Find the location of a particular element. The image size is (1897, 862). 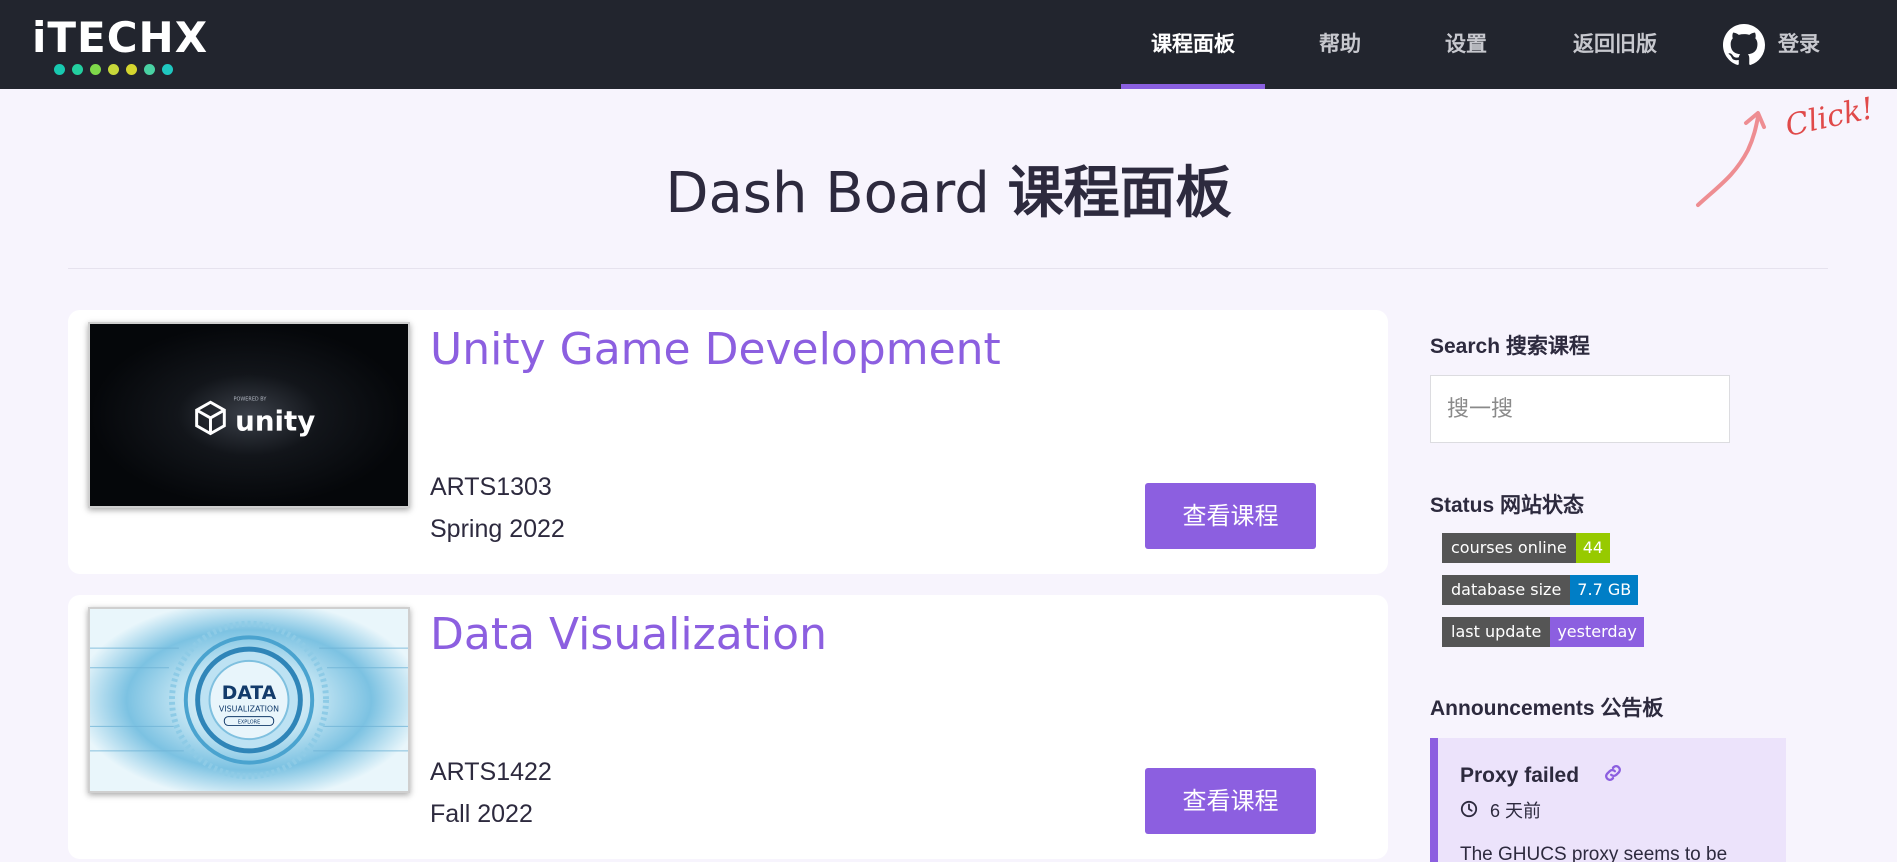

badge-value: yesterday is located at coordinates (1597, 632).